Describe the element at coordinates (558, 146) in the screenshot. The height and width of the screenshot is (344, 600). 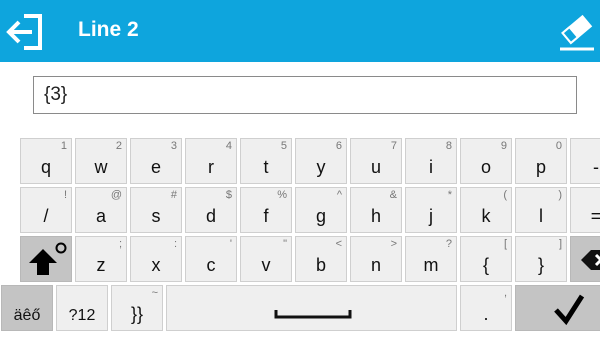
I see `key-secondary-label: 0` at that location.